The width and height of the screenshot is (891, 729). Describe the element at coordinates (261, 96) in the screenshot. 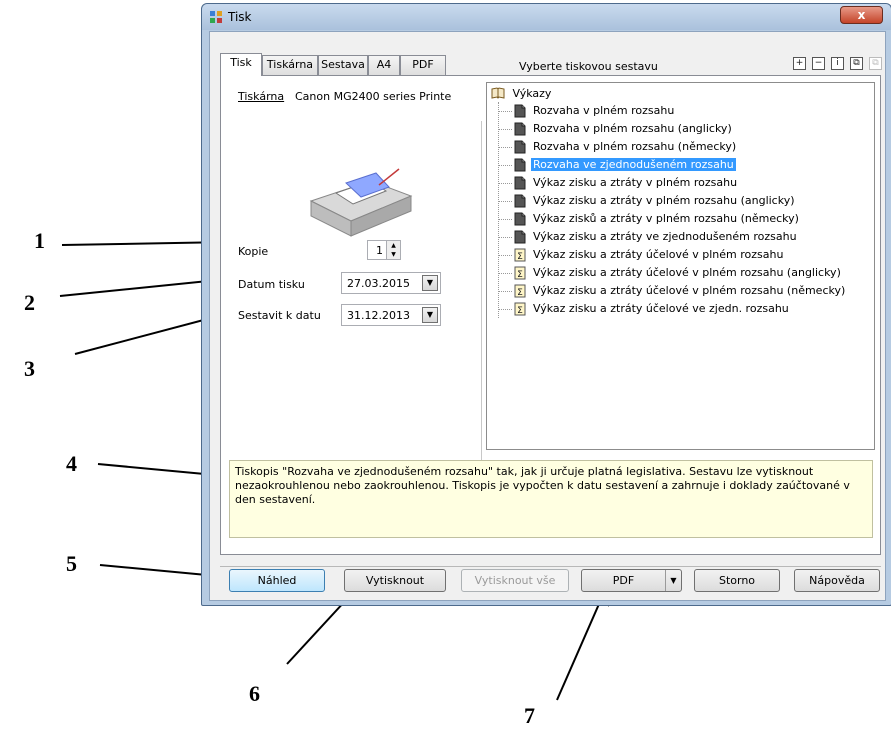

I see `printer-link: Tiskárna` at that location.